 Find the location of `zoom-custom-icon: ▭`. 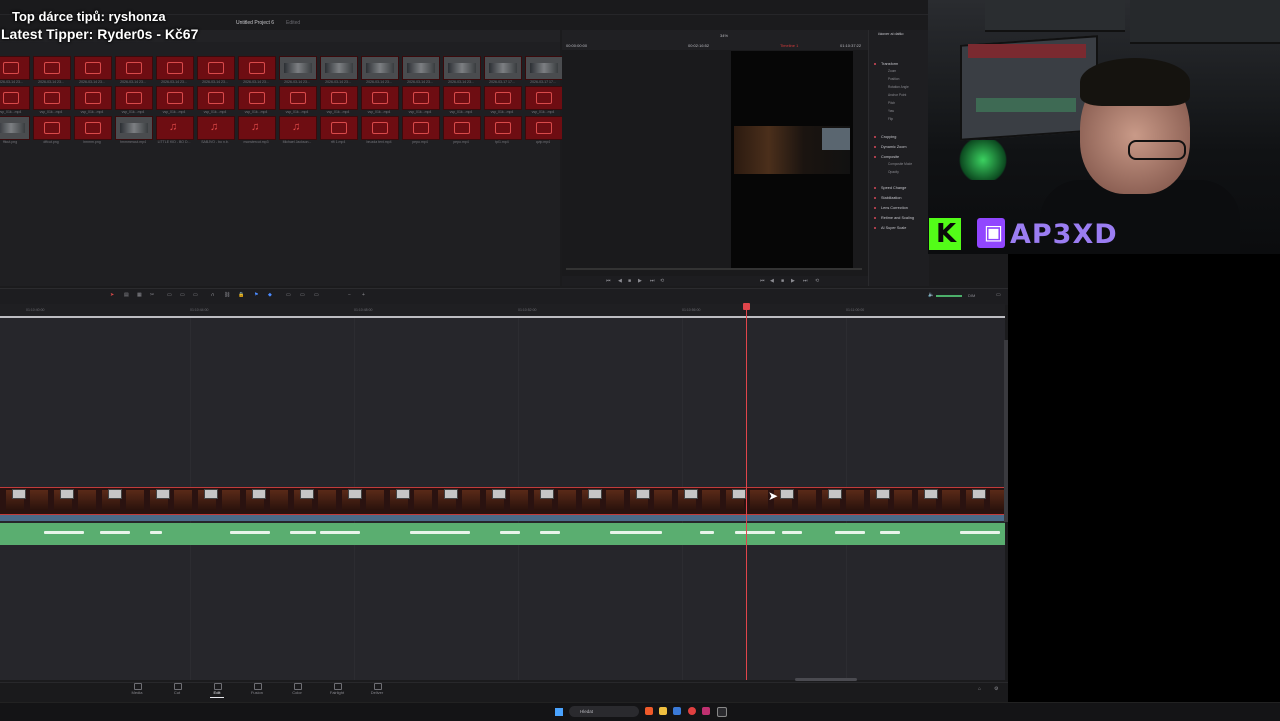

zoom-custom-icon: ▭ is located at coordinates (316, 295).